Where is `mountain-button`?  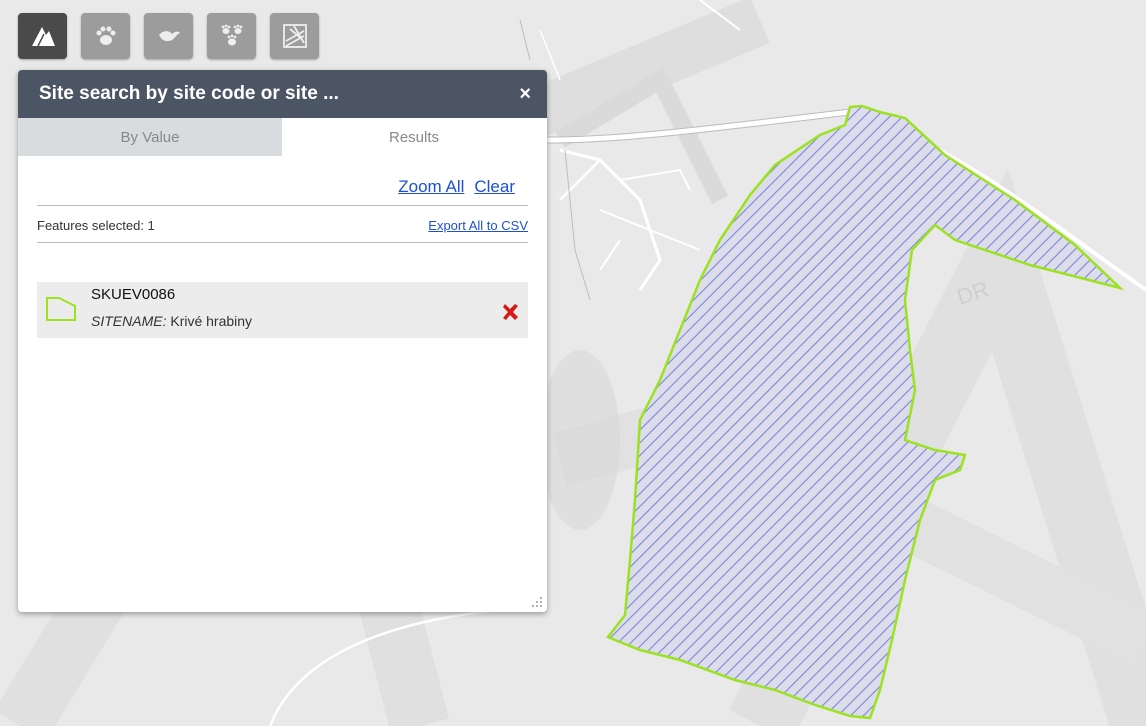
mountain-button is located at coordinates (42, 36).